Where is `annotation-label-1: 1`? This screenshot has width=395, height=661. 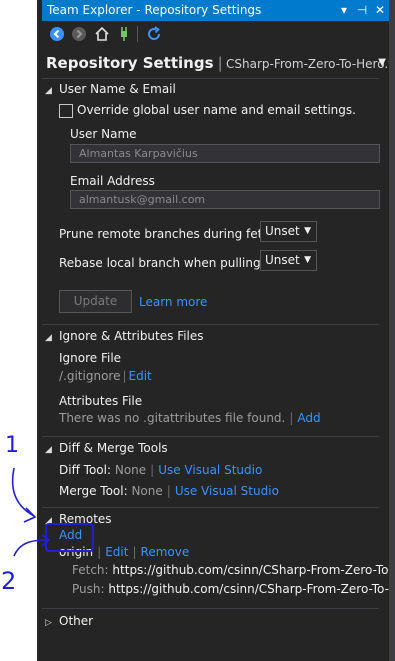 annotation-label-1: 1 is located at coordinates (12, 445).